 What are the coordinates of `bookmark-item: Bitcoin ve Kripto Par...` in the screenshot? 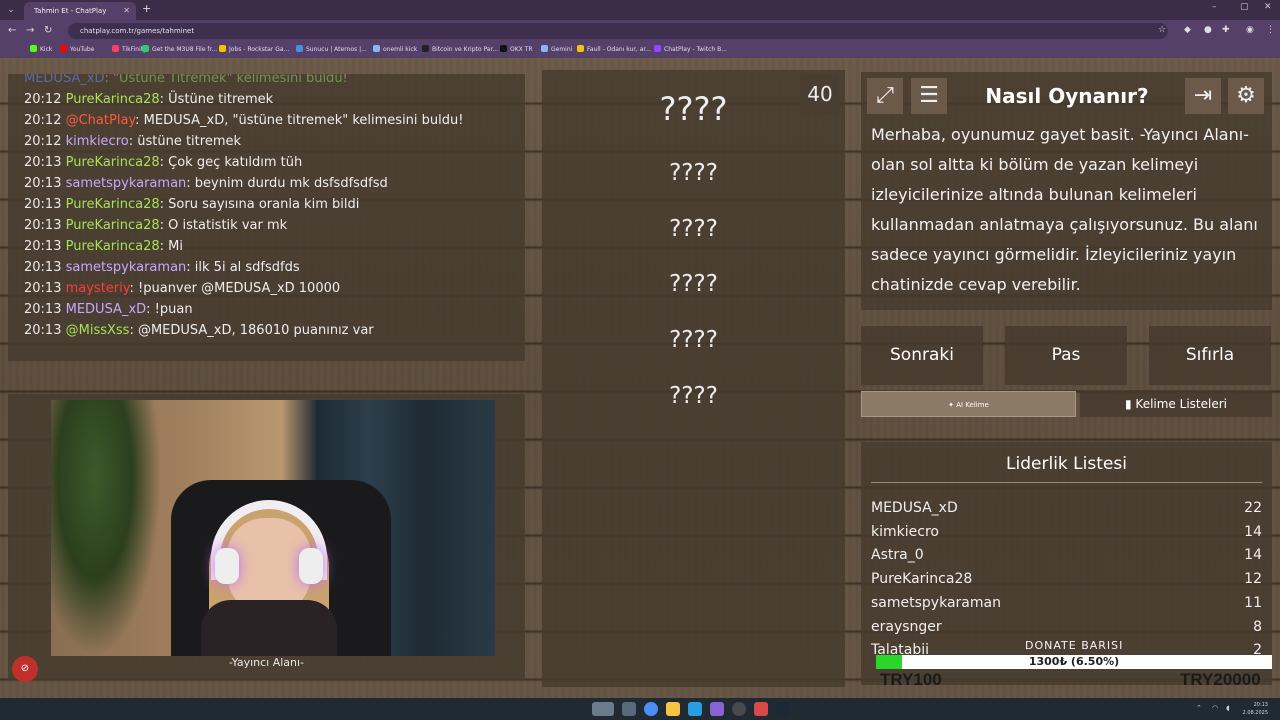 It's located at (460, 50).